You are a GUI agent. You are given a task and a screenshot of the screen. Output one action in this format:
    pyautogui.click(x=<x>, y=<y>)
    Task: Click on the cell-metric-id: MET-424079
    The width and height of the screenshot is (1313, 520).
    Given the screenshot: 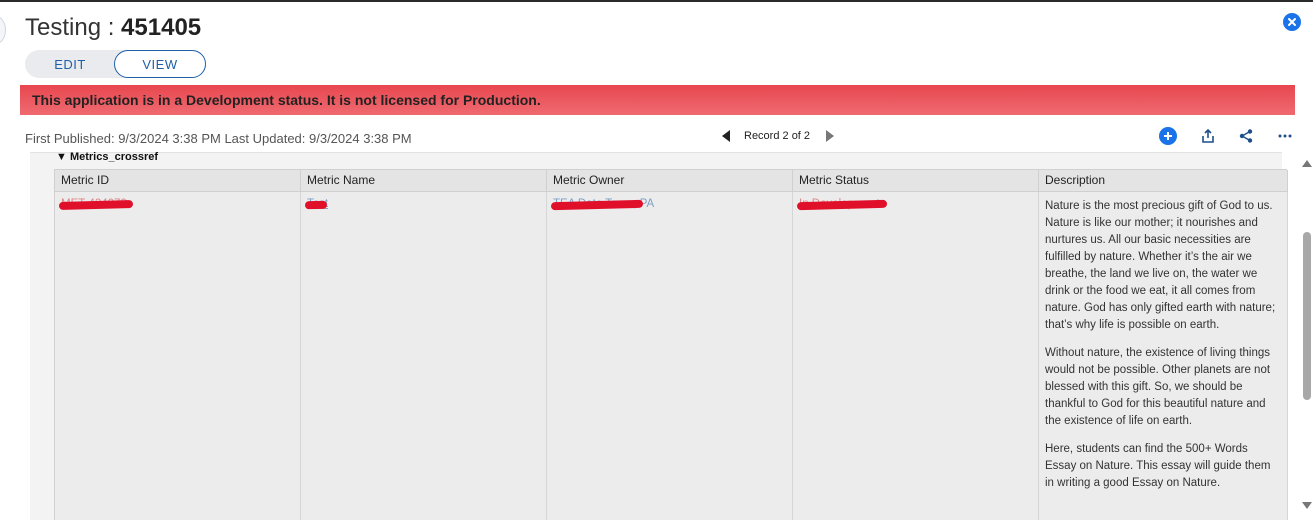 What is the action you would take?
    pyautogui.click(x=178, y=356)
    